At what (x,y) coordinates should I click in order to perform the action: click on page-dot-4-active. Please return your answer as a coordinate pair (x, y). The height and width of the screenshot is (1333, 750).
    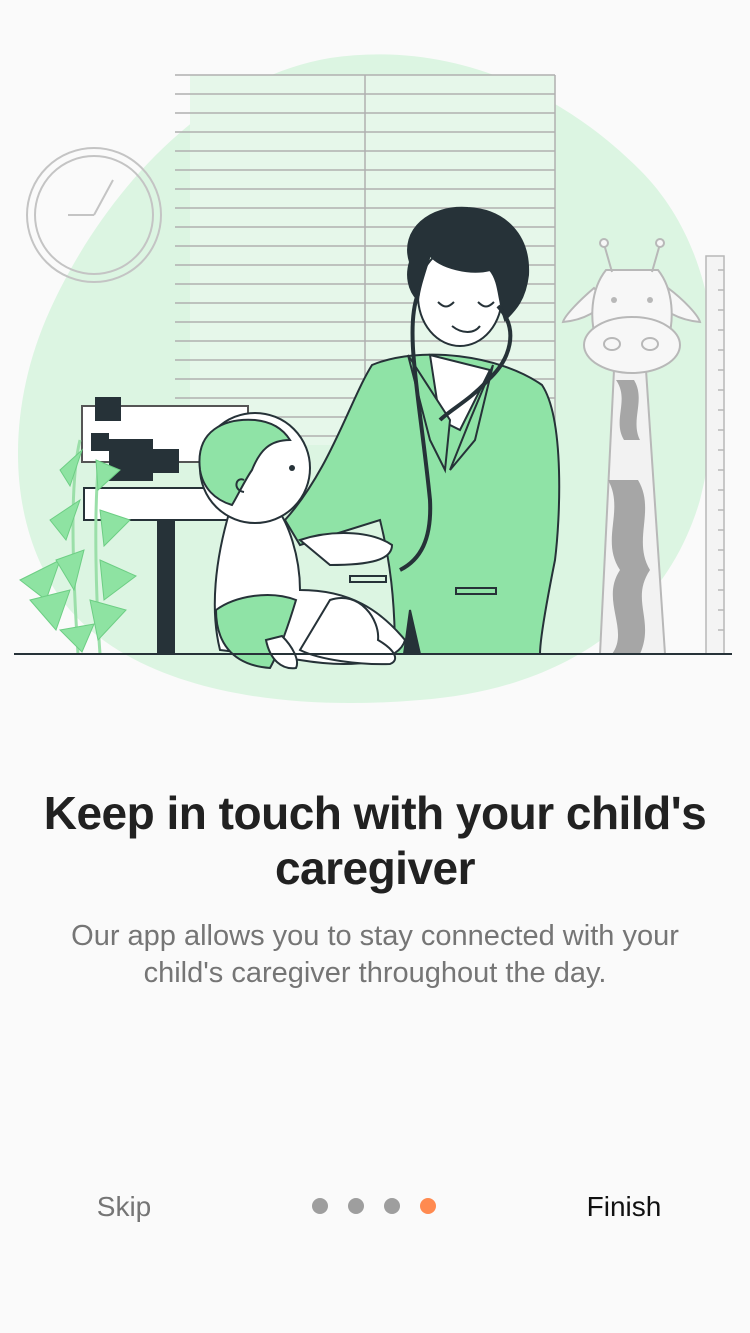
    Looking at the image, I should click on (428, 1206).